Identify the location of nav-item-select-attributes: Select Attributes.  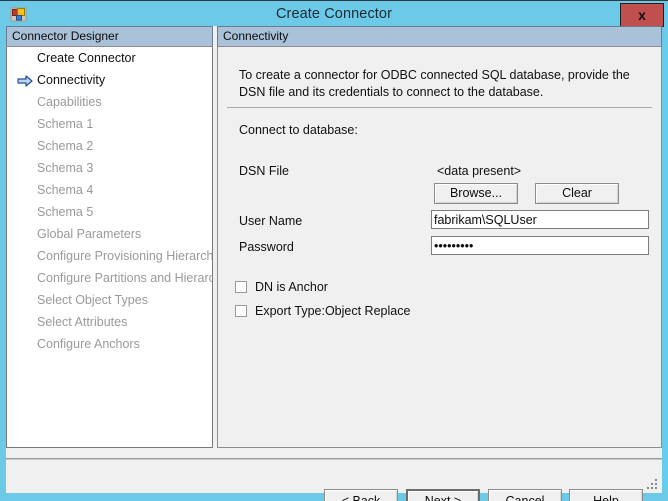
(109, 322).